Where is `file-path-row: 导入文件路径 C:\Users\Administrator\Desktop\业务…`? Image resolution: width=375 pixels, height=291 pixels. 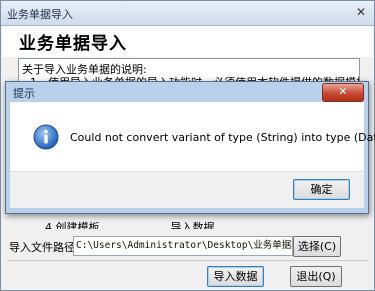
file-path-row: 导入文件路径 C:\Users\Administrator\Desktop\业务… is located at coordinates (187, 246).